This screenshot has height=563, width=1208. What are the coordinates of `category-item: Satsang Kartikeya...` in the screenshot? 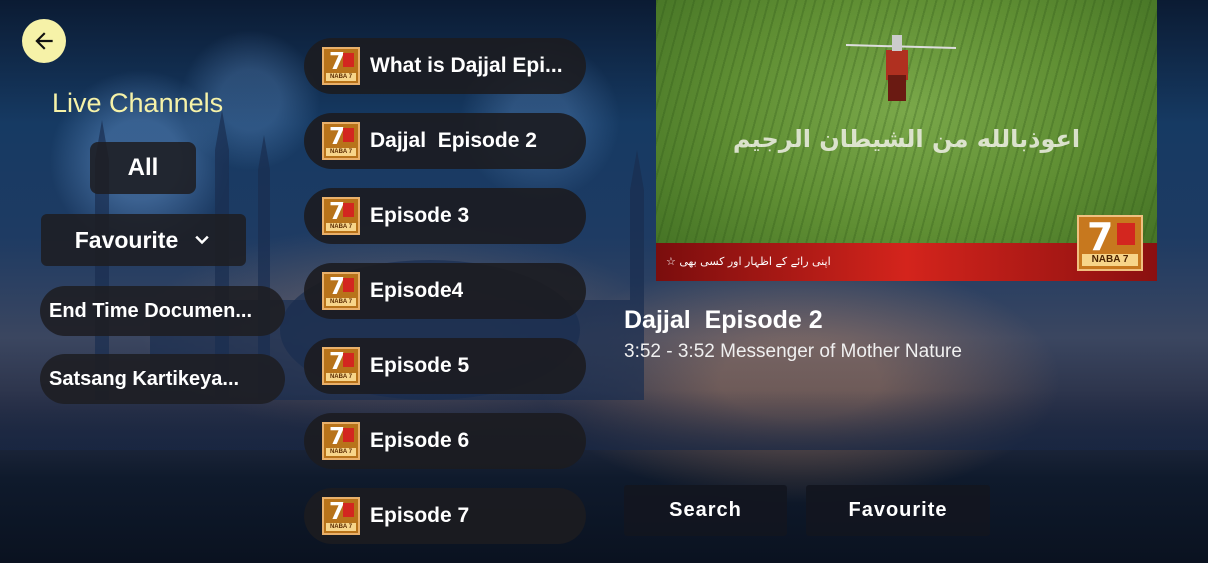 It's located at (162, 379).